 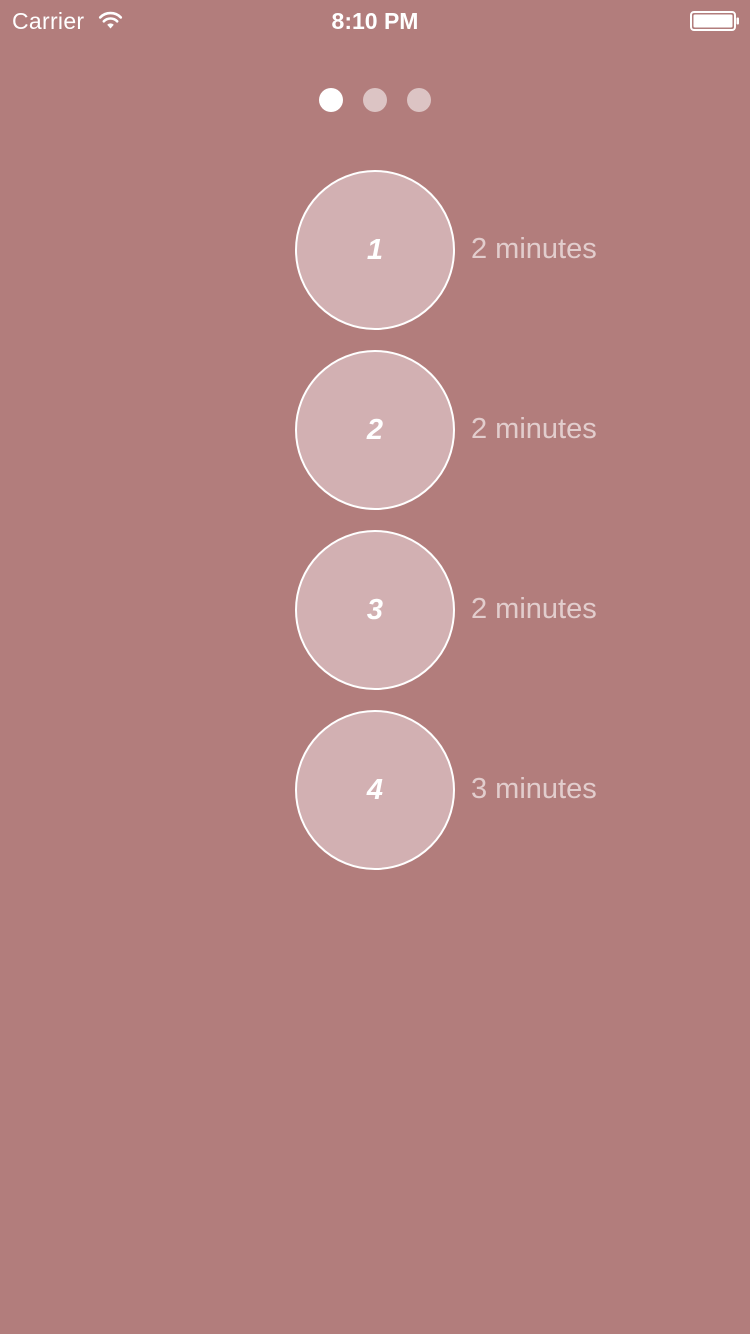 I want to click on step-4-button: 4, so click(x=375, y=790).